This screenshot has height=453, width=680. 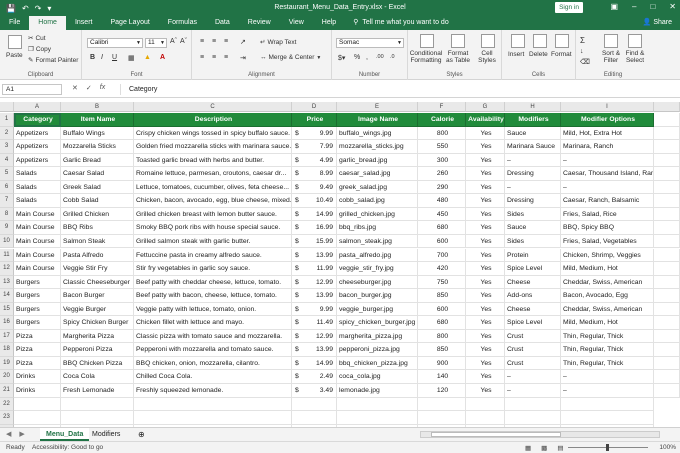 What do you see at coordinates (314, 228) in the screenshot?
I see `price-cell: $16.99` at bounding box center [314, 228].